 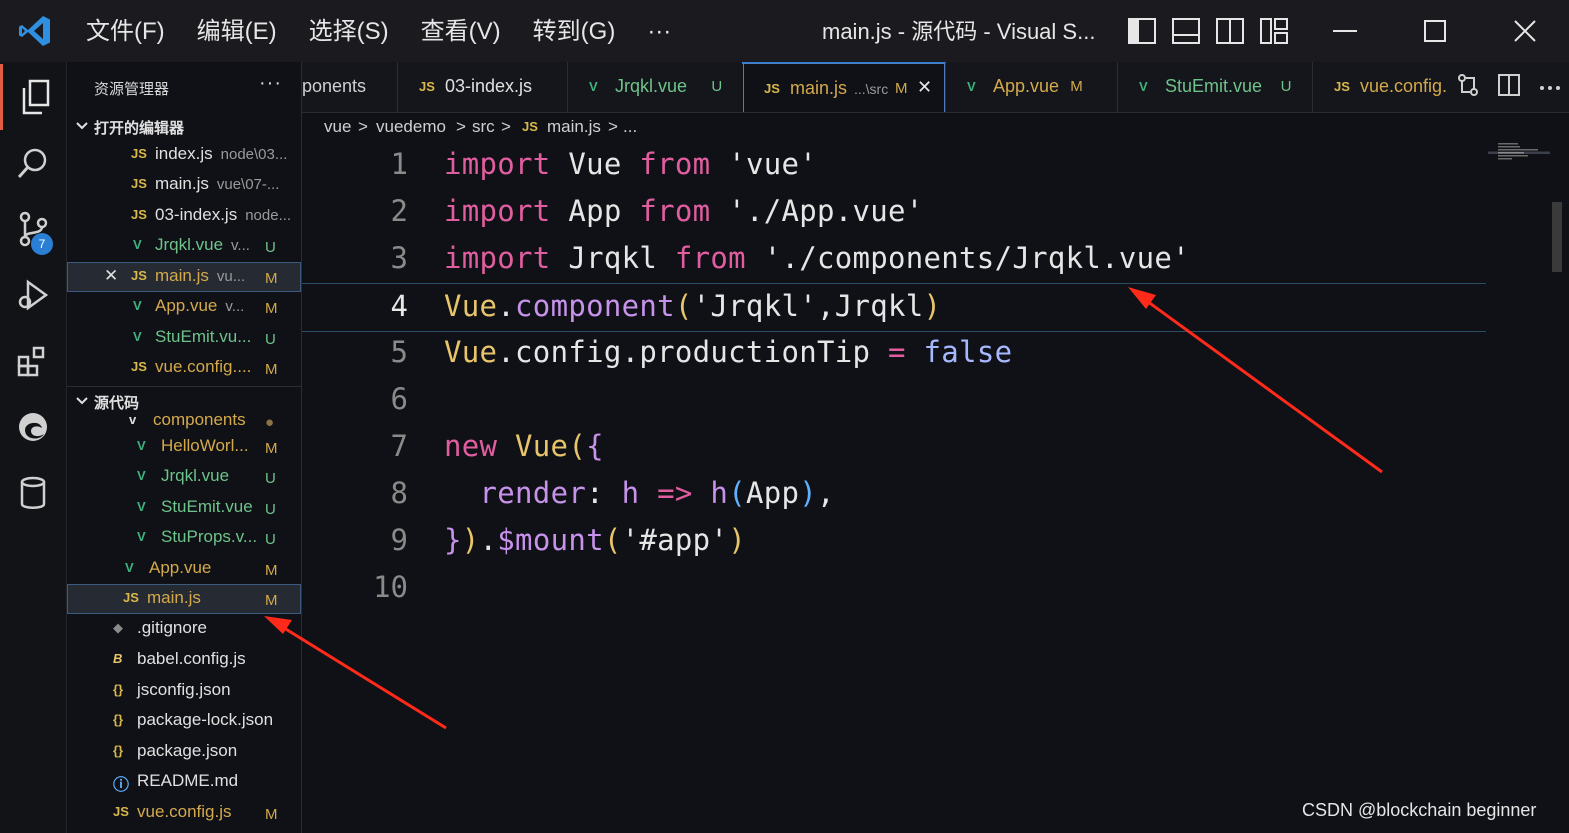 What do you see at coordinates (355, 673) in the screenshot?
I see `arrow-to-main-js` at bounding box center [355, 673].